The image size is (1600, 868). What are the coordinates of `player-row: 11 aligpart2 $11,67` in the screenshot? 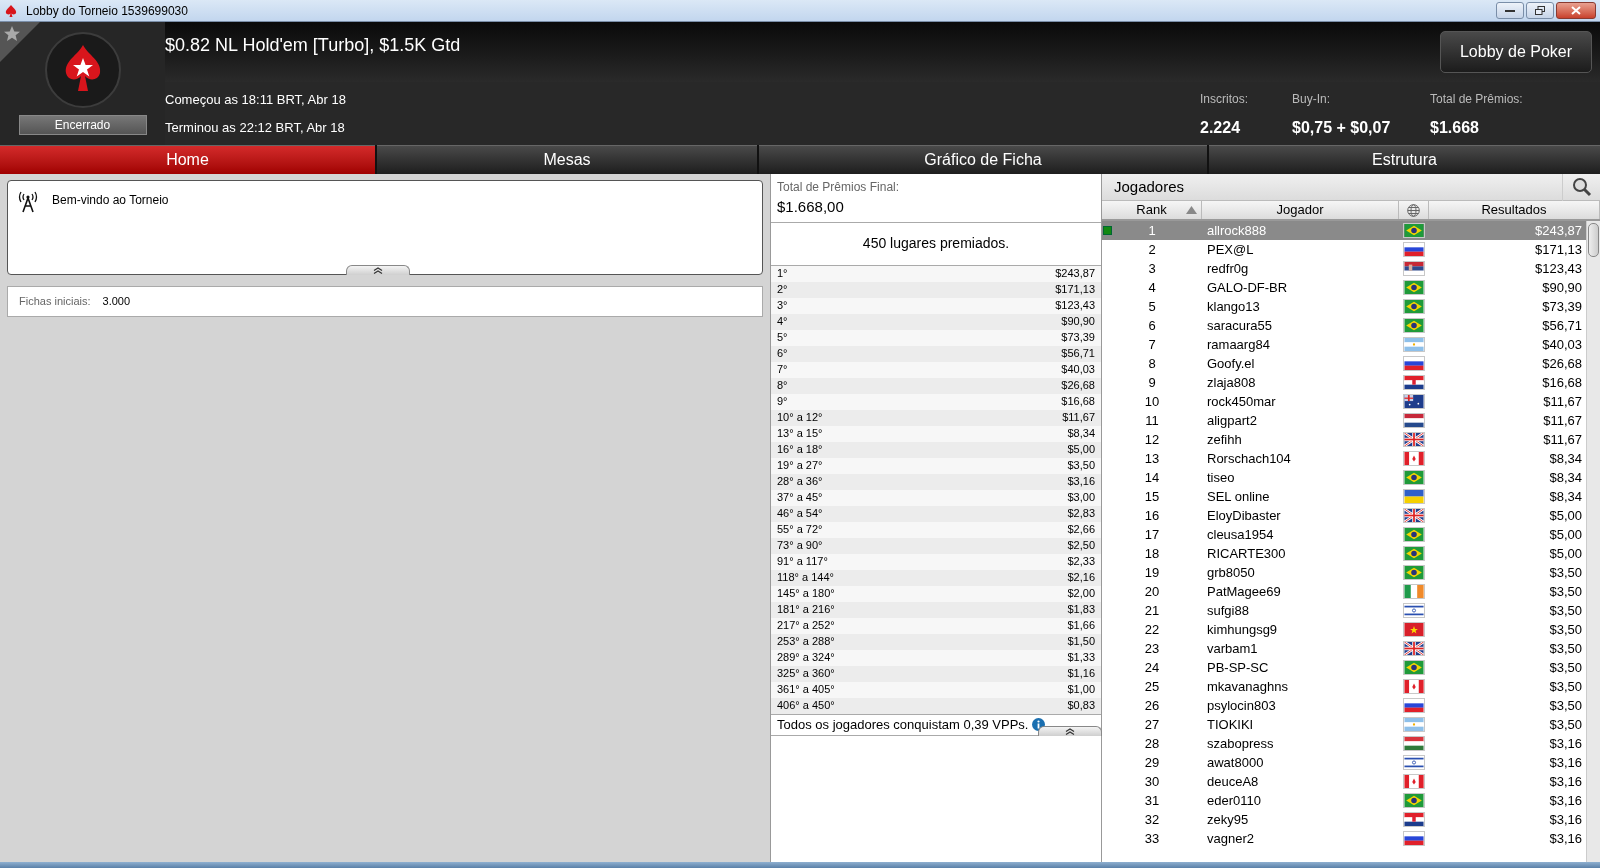 It's located at (1344, 420).